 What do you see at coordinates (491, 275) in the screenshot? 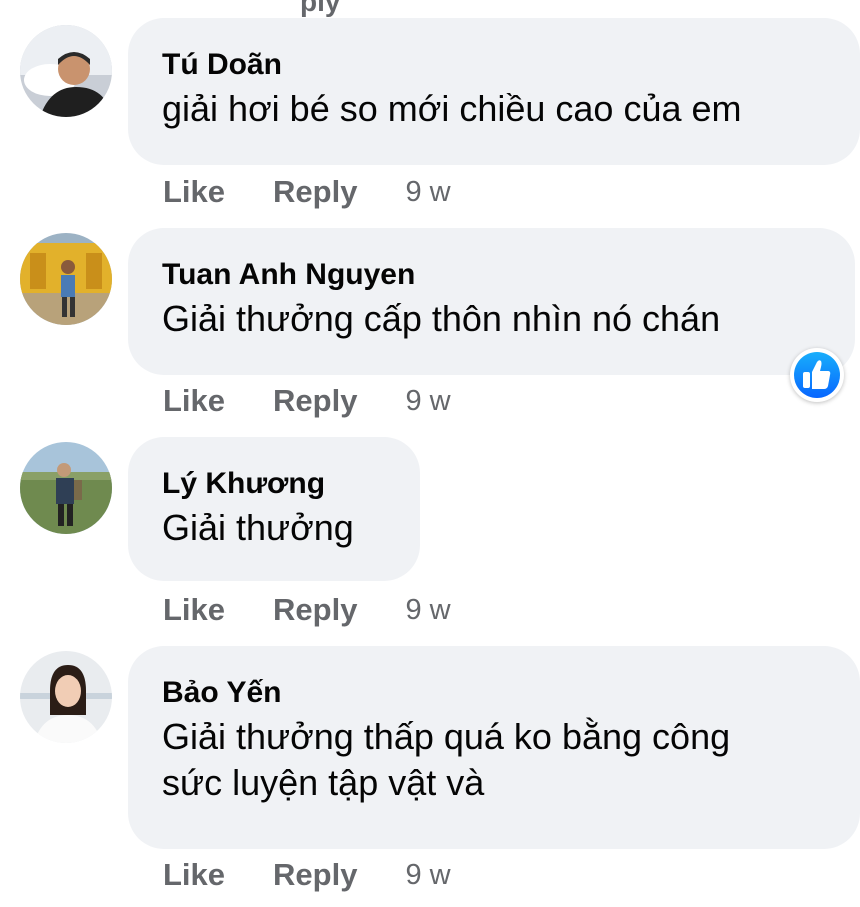
I see `comment-author: Tuan Anh Nguyen` at bounding box center [491, 275].